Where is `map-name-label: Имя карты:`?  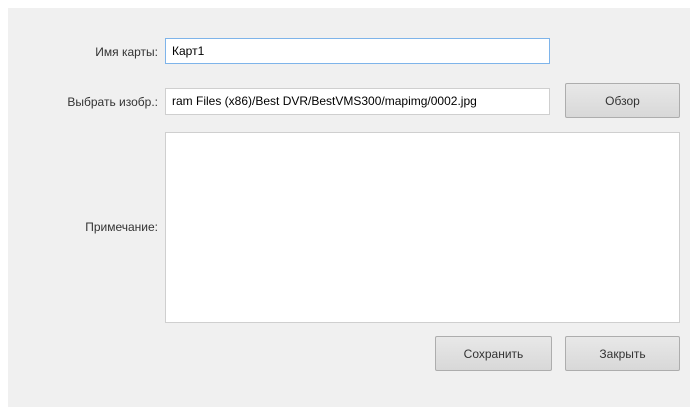 map-name-label: Имя карты: is located at coordinates (126, 52).